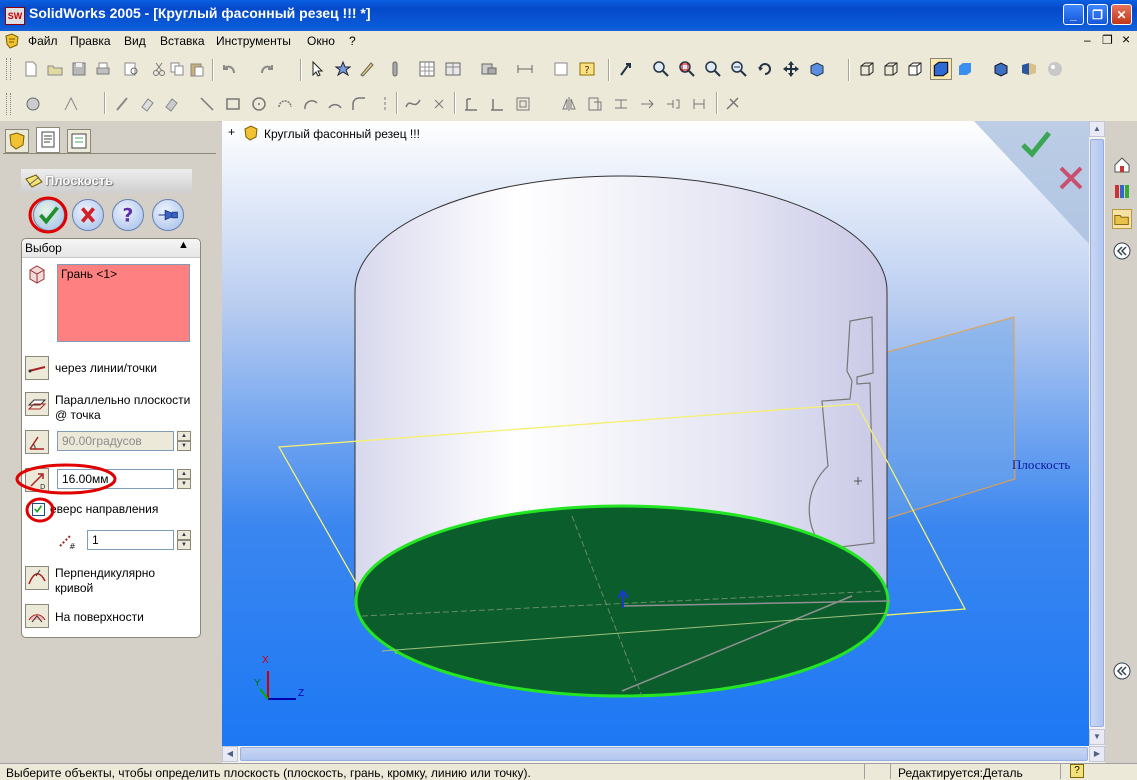 The width and height of the screenshot is (1137, 780). What do you see at coordinates (33, 104) in the screenshot?
I see `sketch-icon` at bounding box center [33, 104].